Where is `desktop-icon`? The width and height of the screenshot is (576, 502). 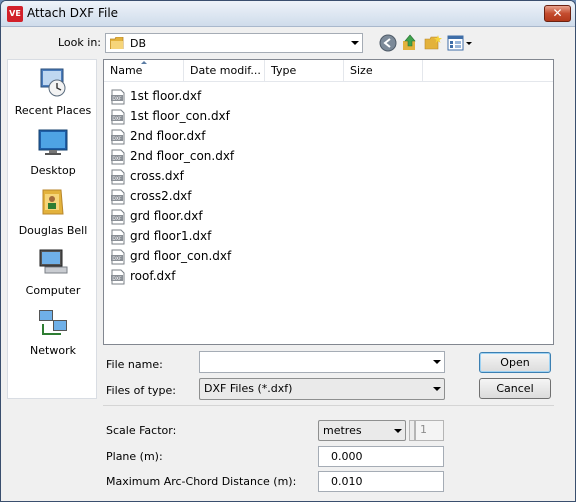
desktop-icon is located at coordinates (53, 142).